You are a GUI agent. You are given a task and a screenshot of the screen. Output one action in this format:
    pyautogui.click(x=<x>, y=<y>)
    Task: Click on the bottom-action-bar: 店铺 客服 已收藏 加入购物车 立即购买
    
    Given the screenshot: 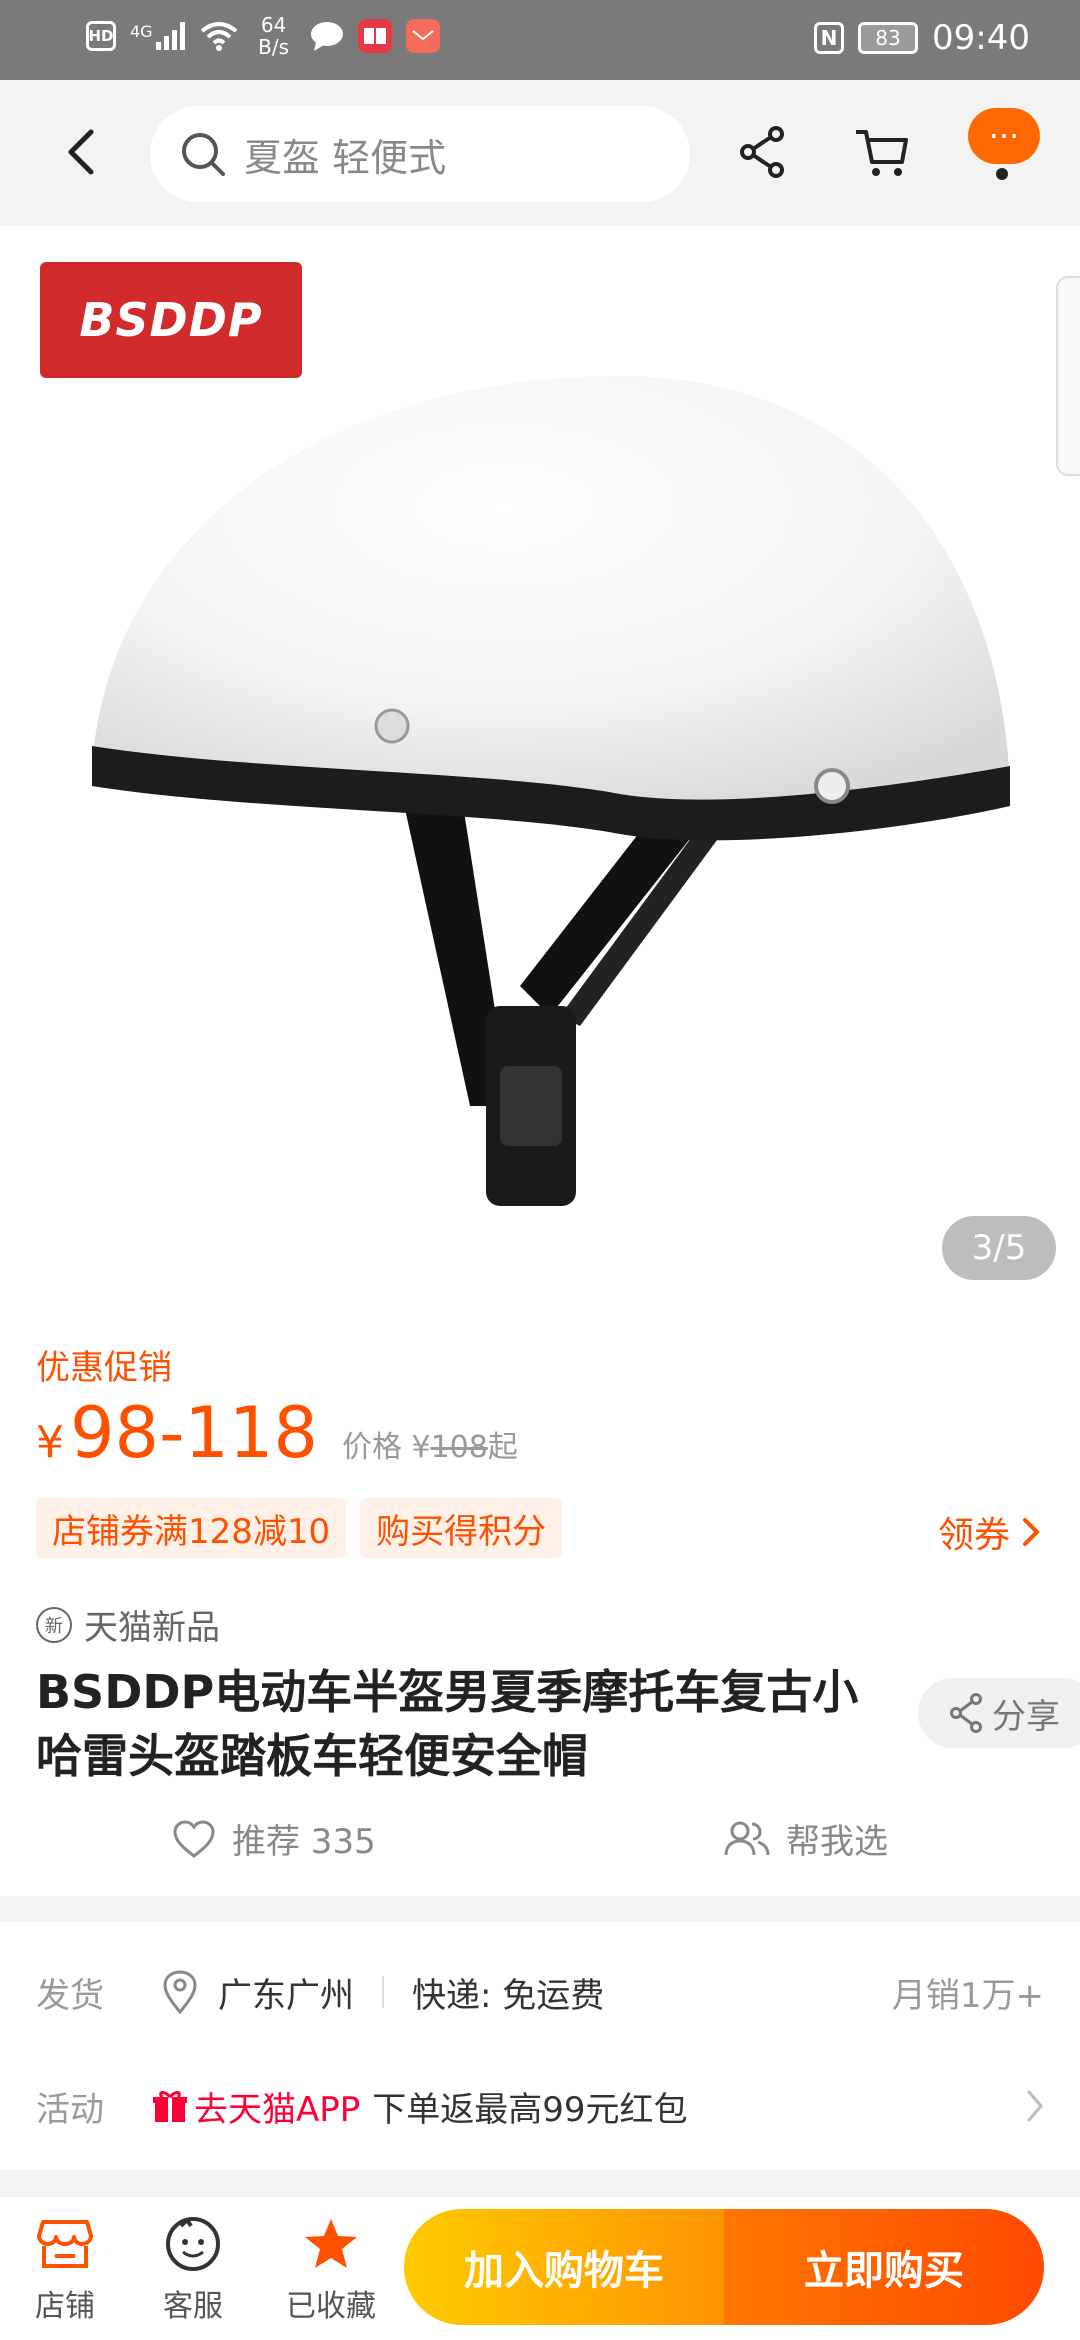 What is the action you would take?
    pyautogui.click(x=540, y=2268)
    